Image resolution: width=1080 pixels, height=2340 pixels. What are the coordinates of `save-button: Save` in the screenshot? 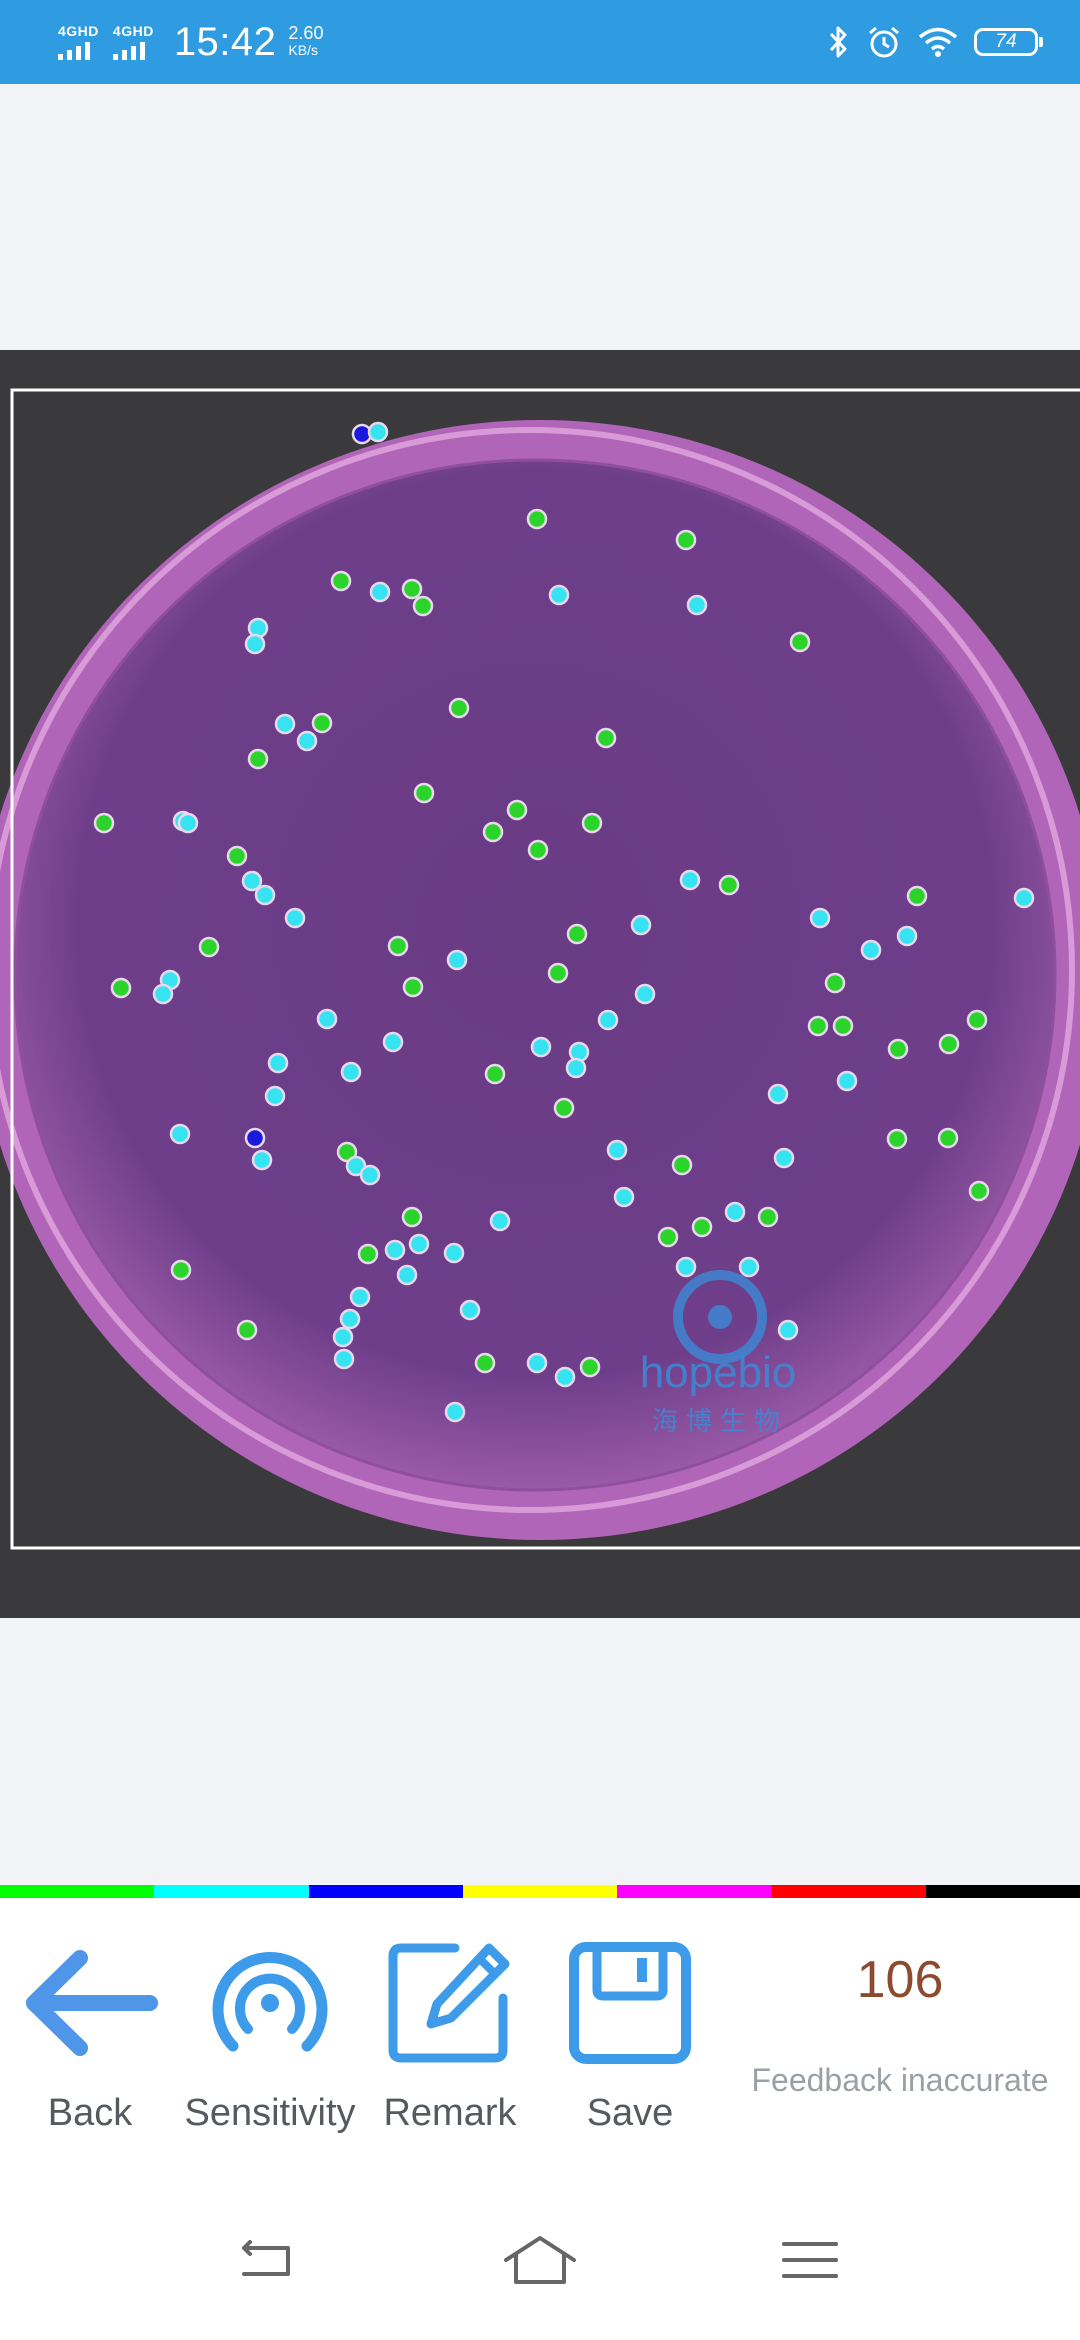 It's located at (630, 2036).